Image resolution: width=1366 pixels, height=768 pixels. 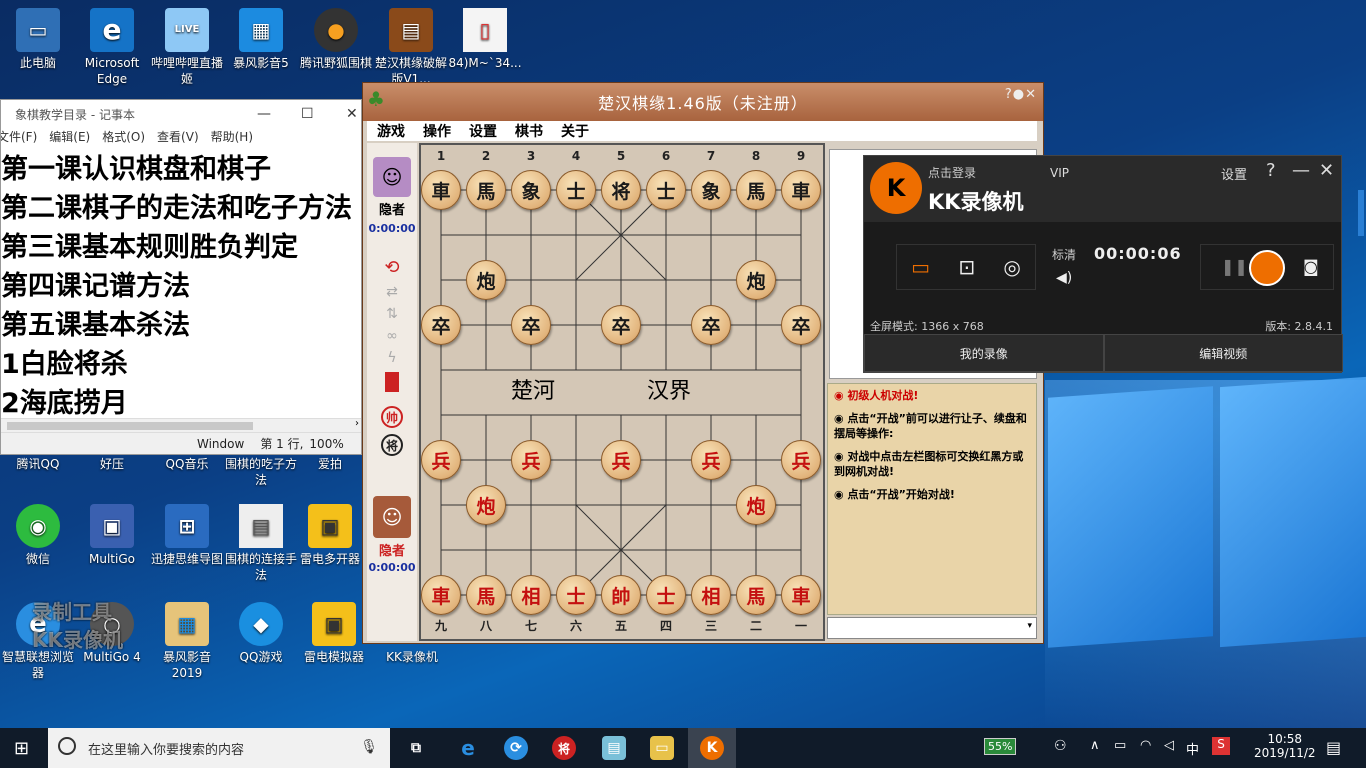 What do you see at coordinates (187, 641) in the screenshot?
I see `desktop-icon-baofeng2019: ▦ 暴风影音2019` at bounding box center [187, 641].